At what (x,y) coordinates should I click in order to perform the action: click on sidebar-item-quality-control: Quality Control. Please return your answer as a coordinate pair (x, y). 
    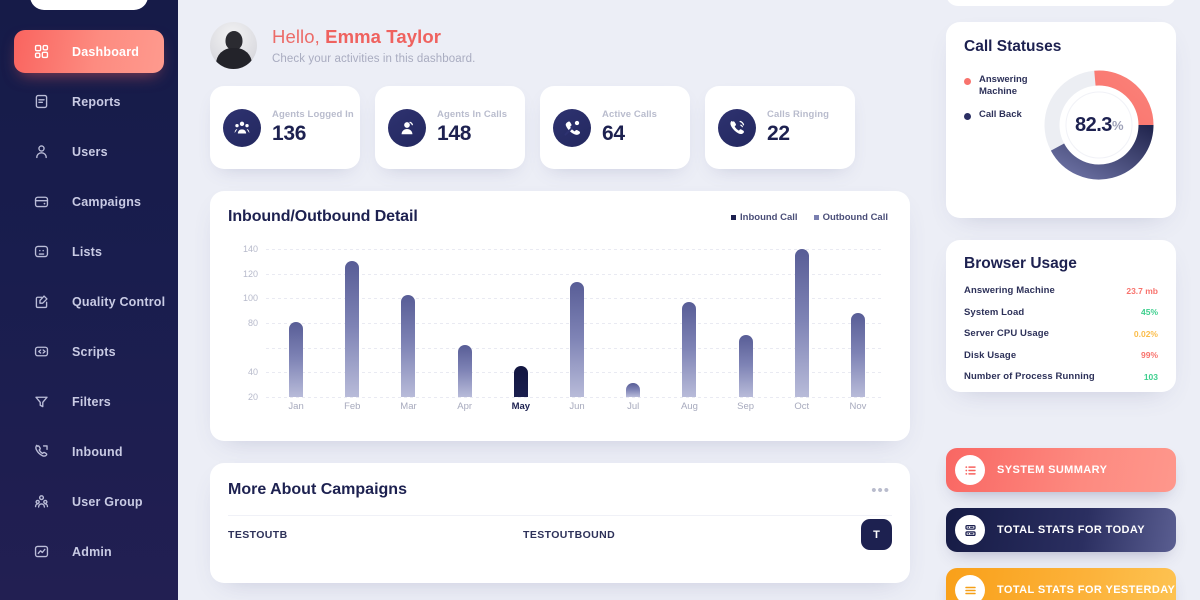
    Looking at the image, I should click on (89, 301).